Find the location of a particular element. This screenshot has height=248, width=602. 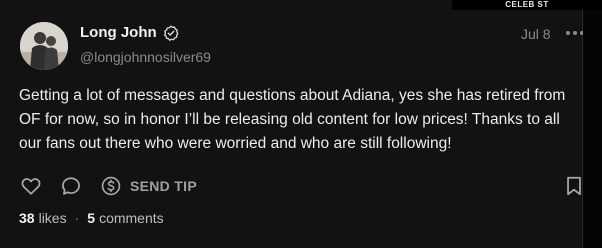

author-handle: @longjohnnosilver69 is located at coordinates (145, 57).